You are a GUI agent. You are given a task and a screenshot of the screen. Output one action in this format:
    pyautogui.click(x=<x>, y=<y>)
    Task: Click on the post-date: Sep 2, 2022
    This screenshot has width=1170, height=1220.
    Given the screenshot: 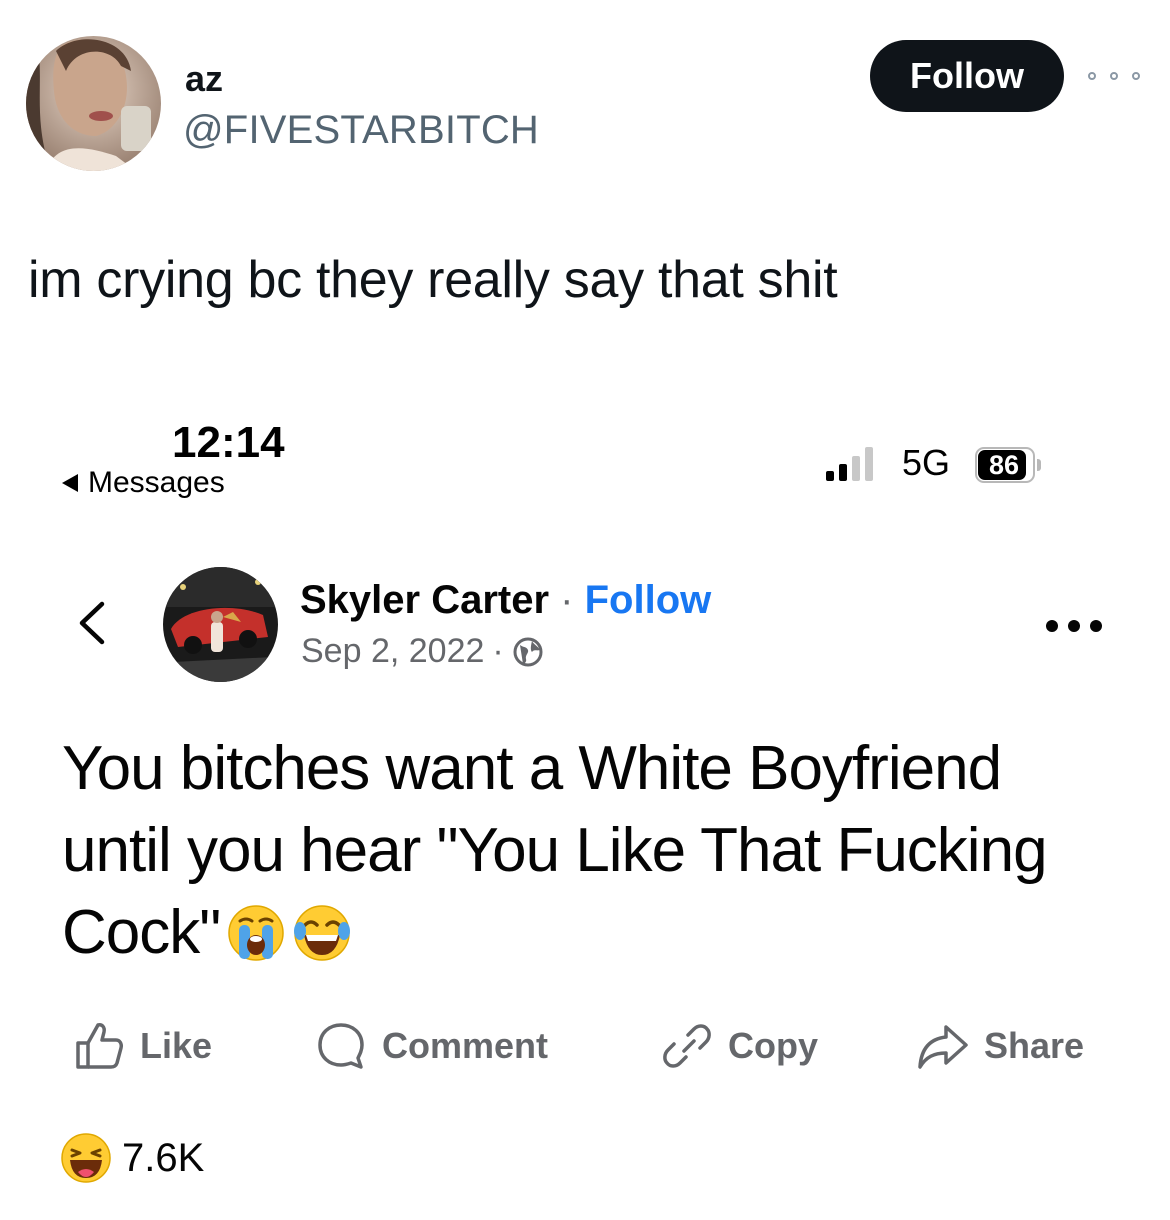 What is the action you would take?
    pyautogui.click(x=392, y=651)
    